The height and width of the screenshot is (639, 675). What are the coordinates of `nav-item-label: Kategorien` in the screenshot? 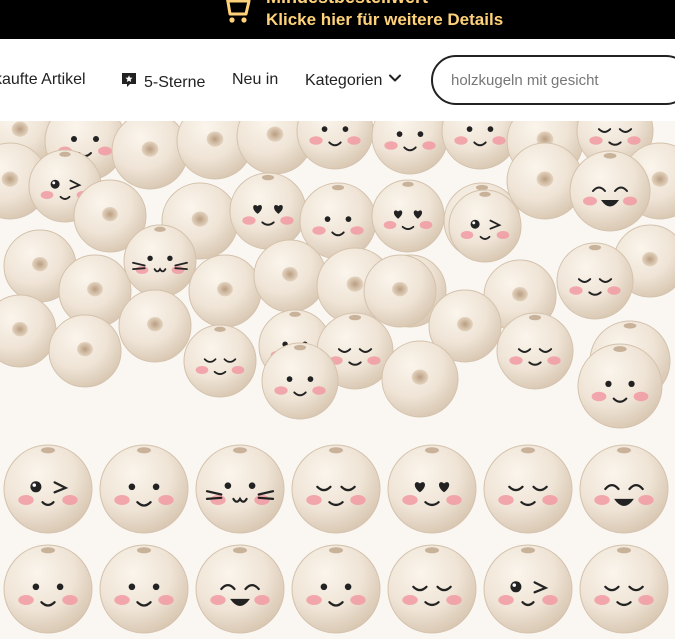 It's located at (344, 80).